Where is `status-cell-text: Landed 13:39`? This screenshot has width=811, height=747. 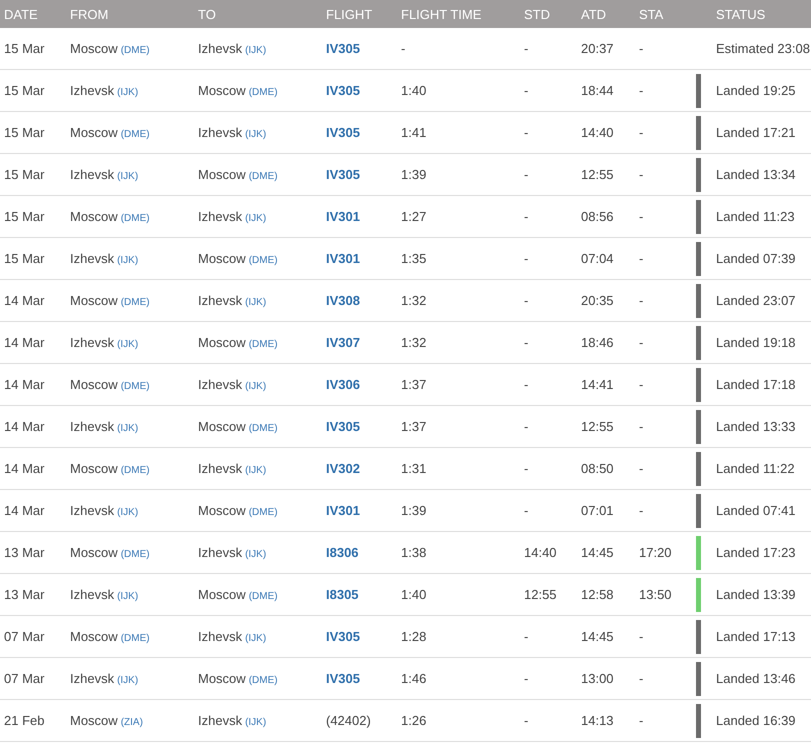 status-cell-text: Landed 13:39 is located at coordinates (756, 594).